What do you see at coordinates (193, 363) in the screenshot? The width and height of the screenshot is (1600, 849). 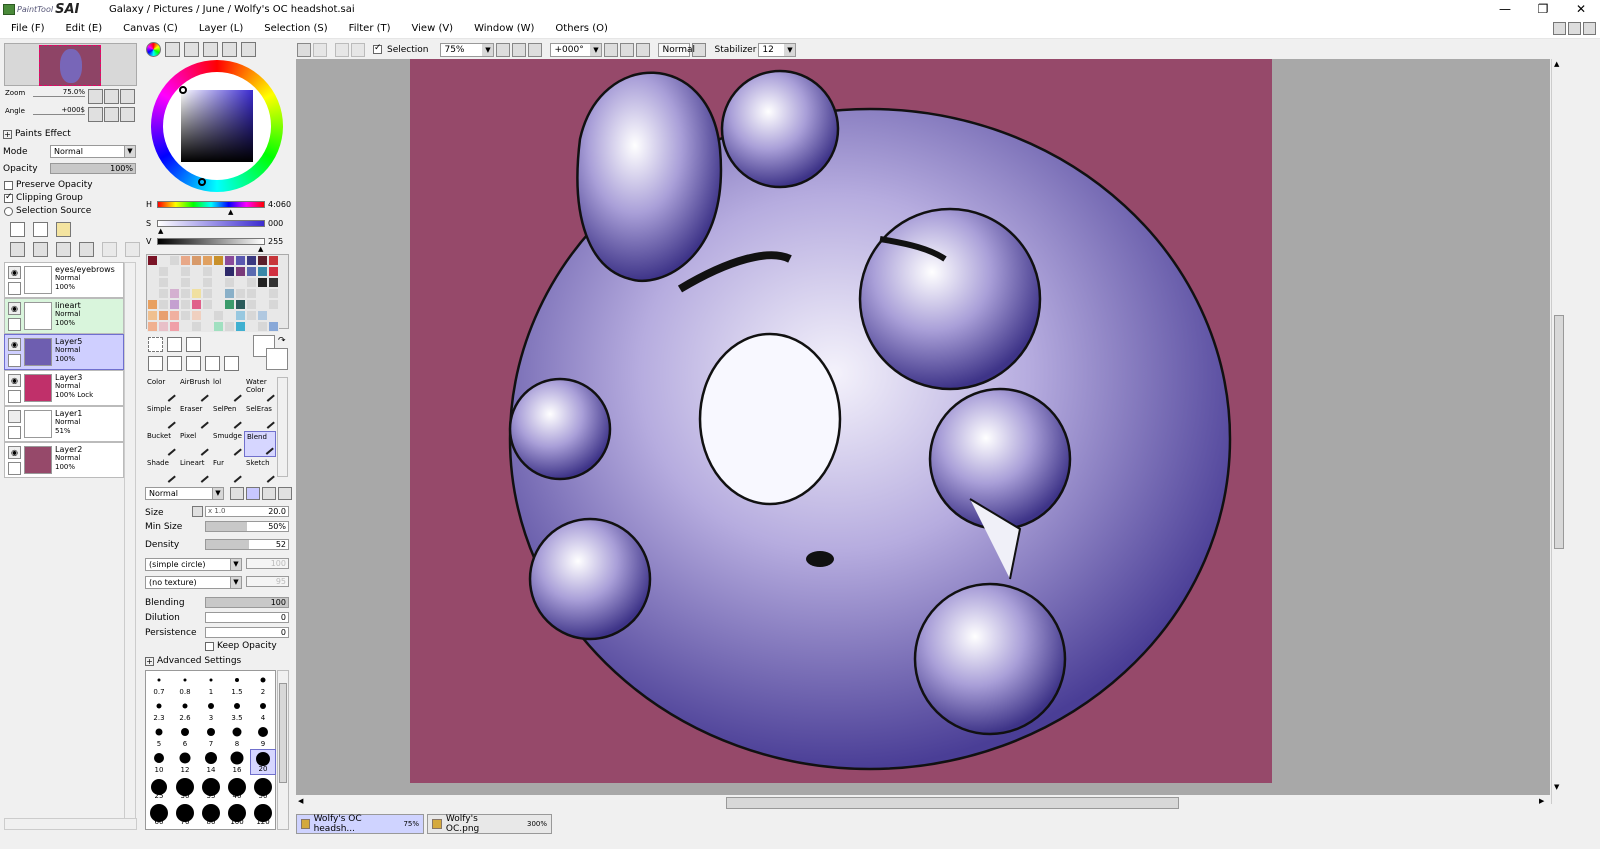 I see `rotate-icon` at bounding box center [193, 363].